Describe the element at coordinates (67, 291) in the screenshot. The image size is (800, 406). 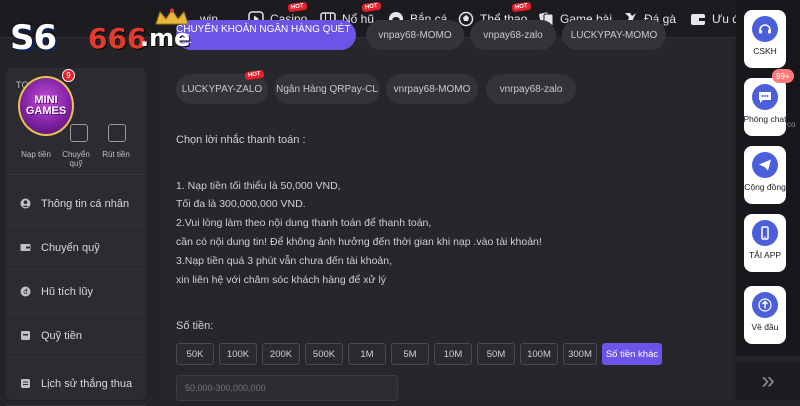
I see `menu-label: Hũ tích lũy` at that location.